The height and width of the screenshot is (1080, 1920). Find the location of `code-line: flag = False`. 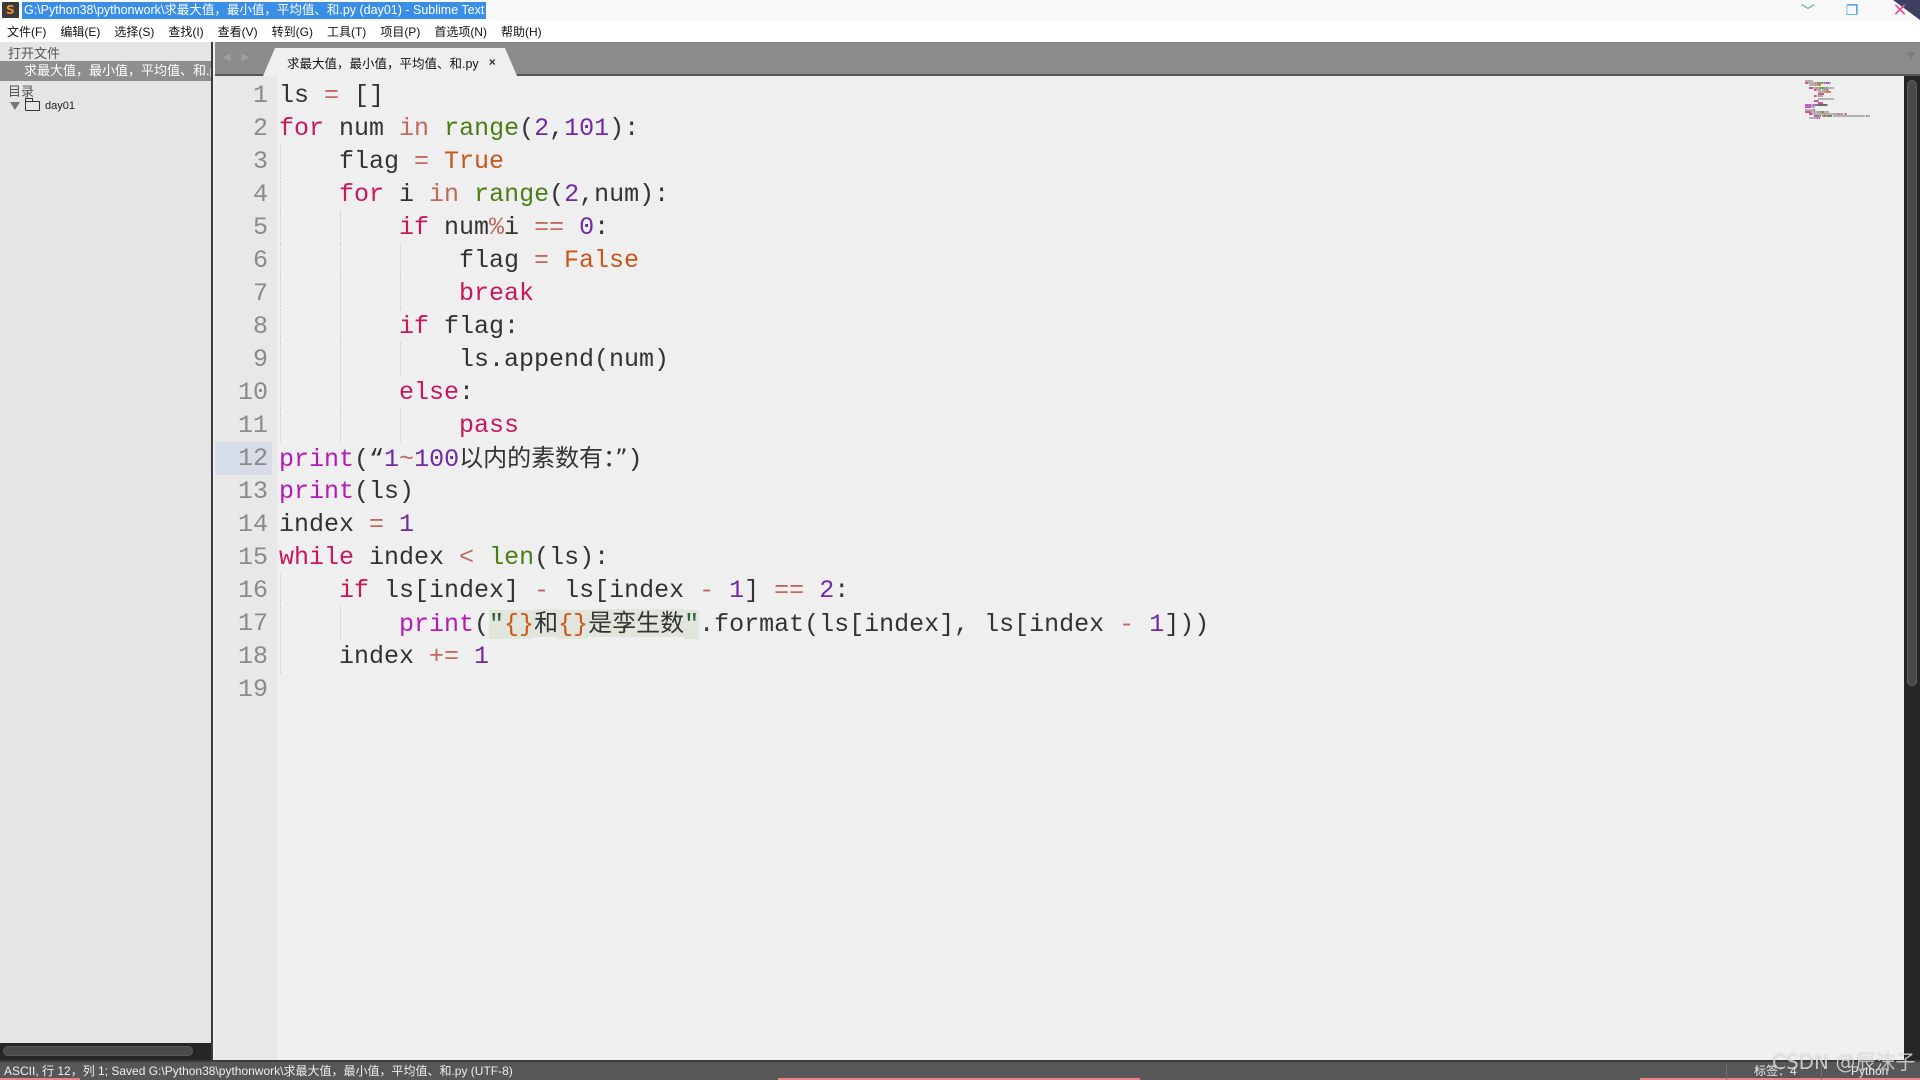

code-line: flag = False is located at coordinates (549, 260).